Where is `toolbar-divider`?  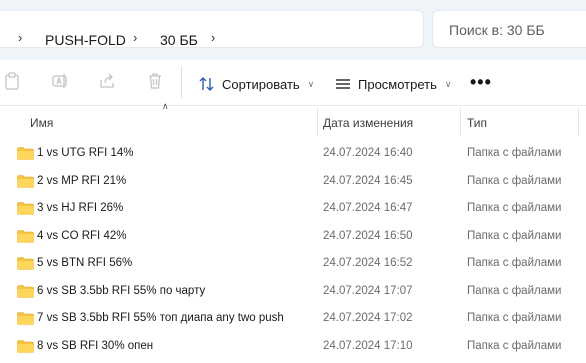 toolbar-divider is located at coordinates (181, 82).